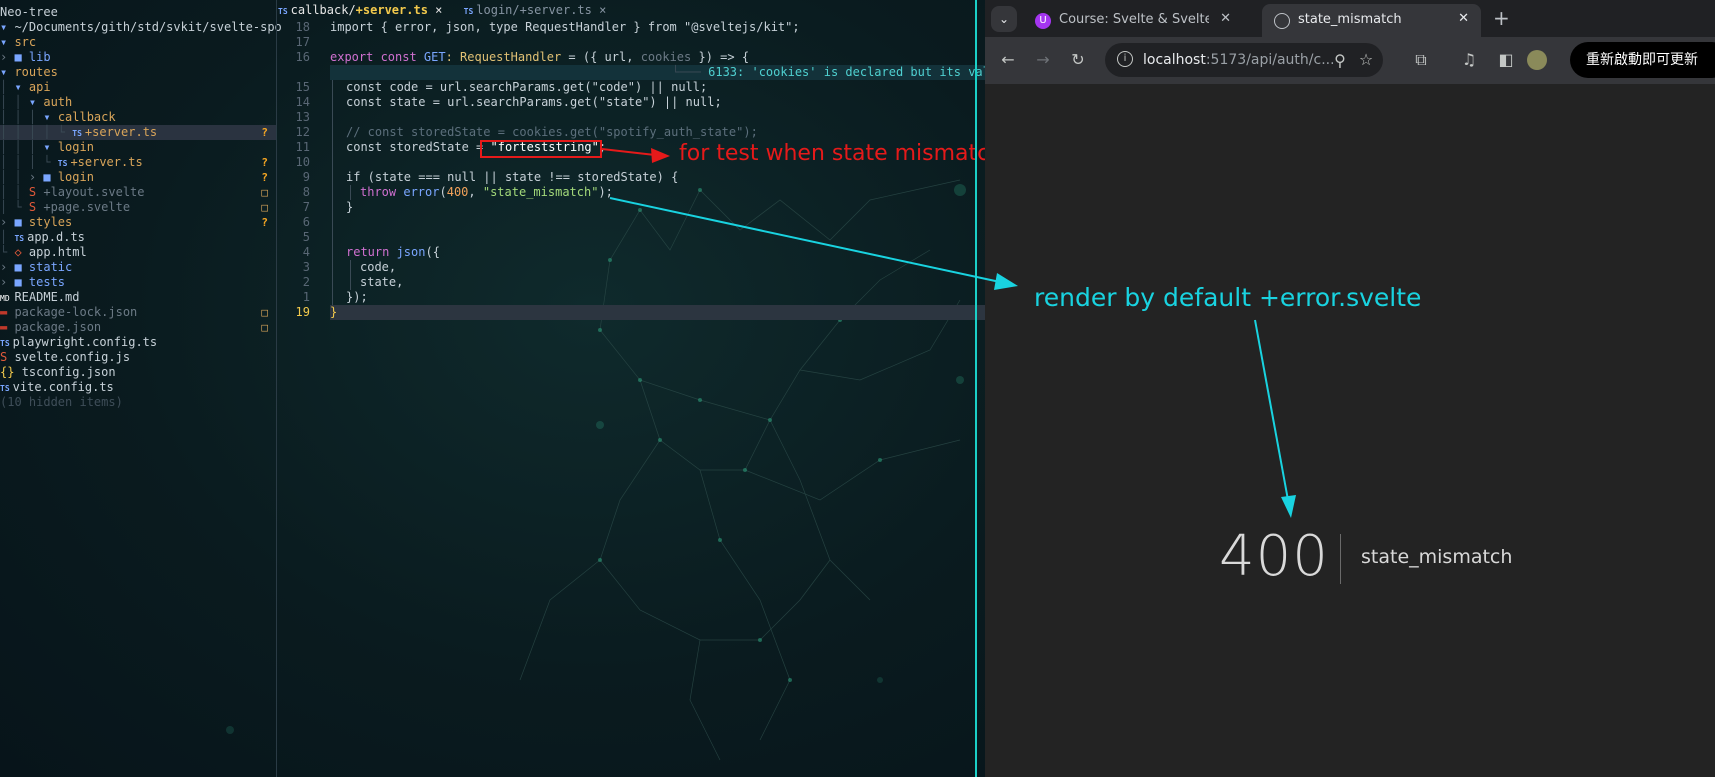 The width and height of the screenshot is (1715, 777). Describe the element at coordinates (138, 342) in the screenshot. I see `tree-item-playwright: TS playwright.config.ts` at that location.